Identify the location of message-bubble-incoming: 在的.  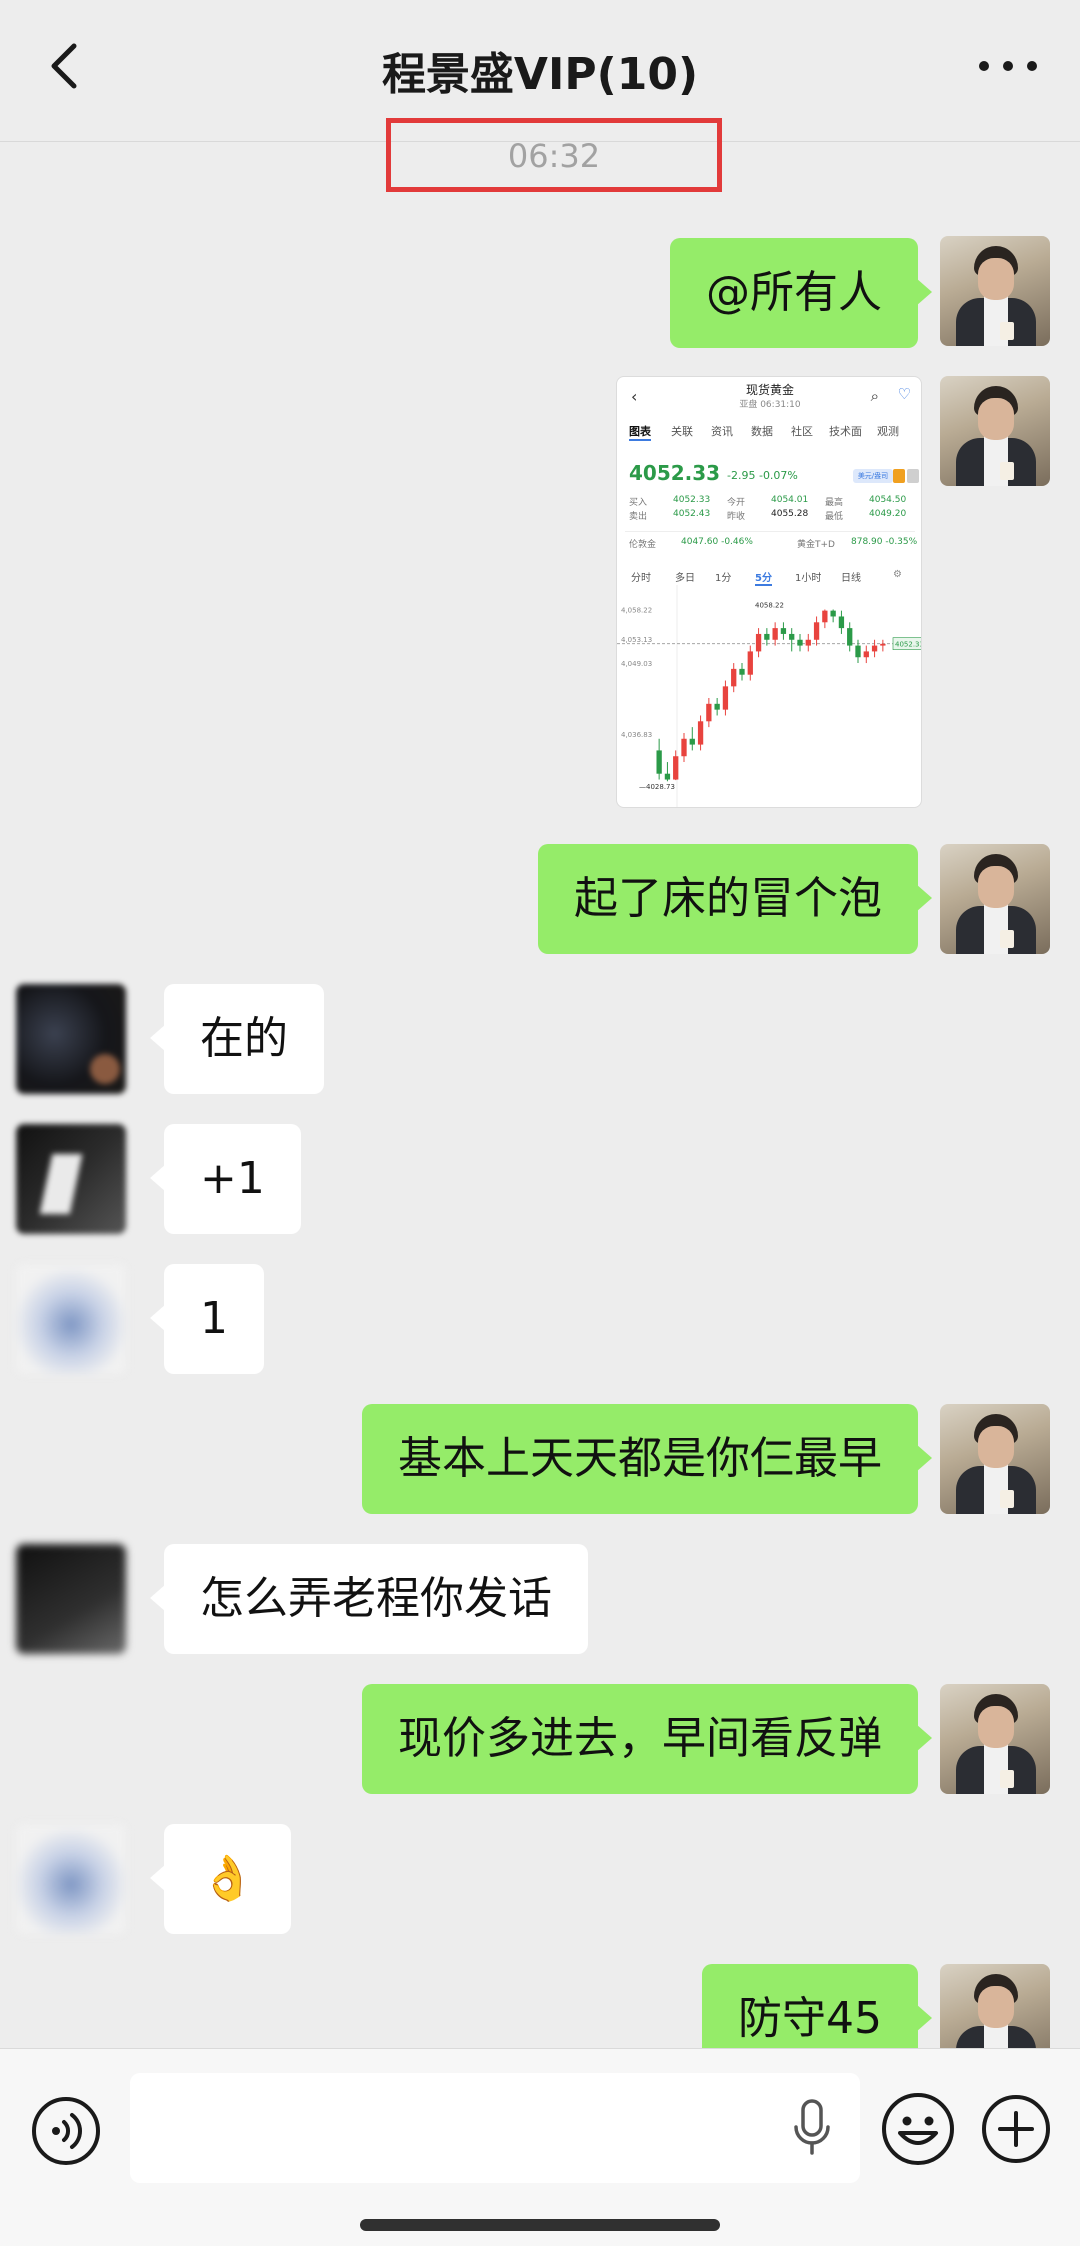
(237, 1039).